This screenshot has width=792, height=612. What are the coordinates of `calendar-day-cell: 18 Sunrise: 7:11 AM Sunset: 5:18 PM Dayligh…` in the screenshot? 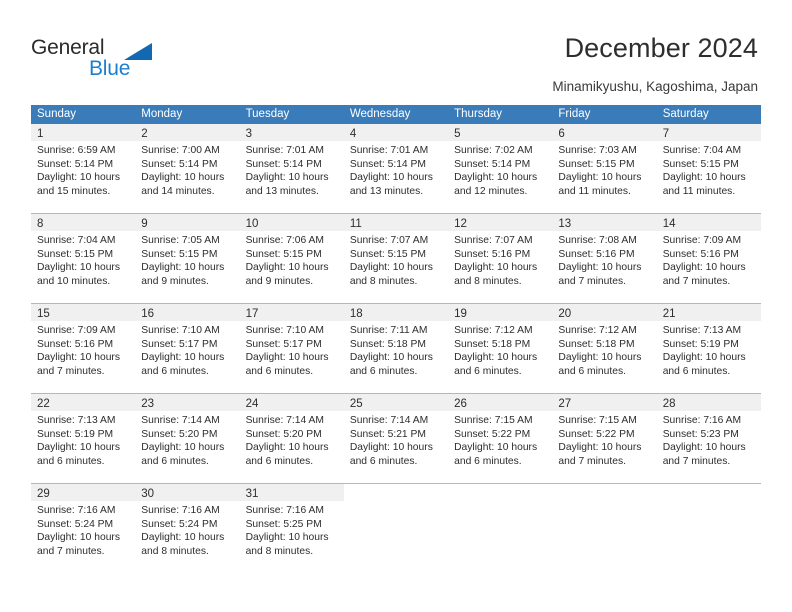 It's located at (396, 348).